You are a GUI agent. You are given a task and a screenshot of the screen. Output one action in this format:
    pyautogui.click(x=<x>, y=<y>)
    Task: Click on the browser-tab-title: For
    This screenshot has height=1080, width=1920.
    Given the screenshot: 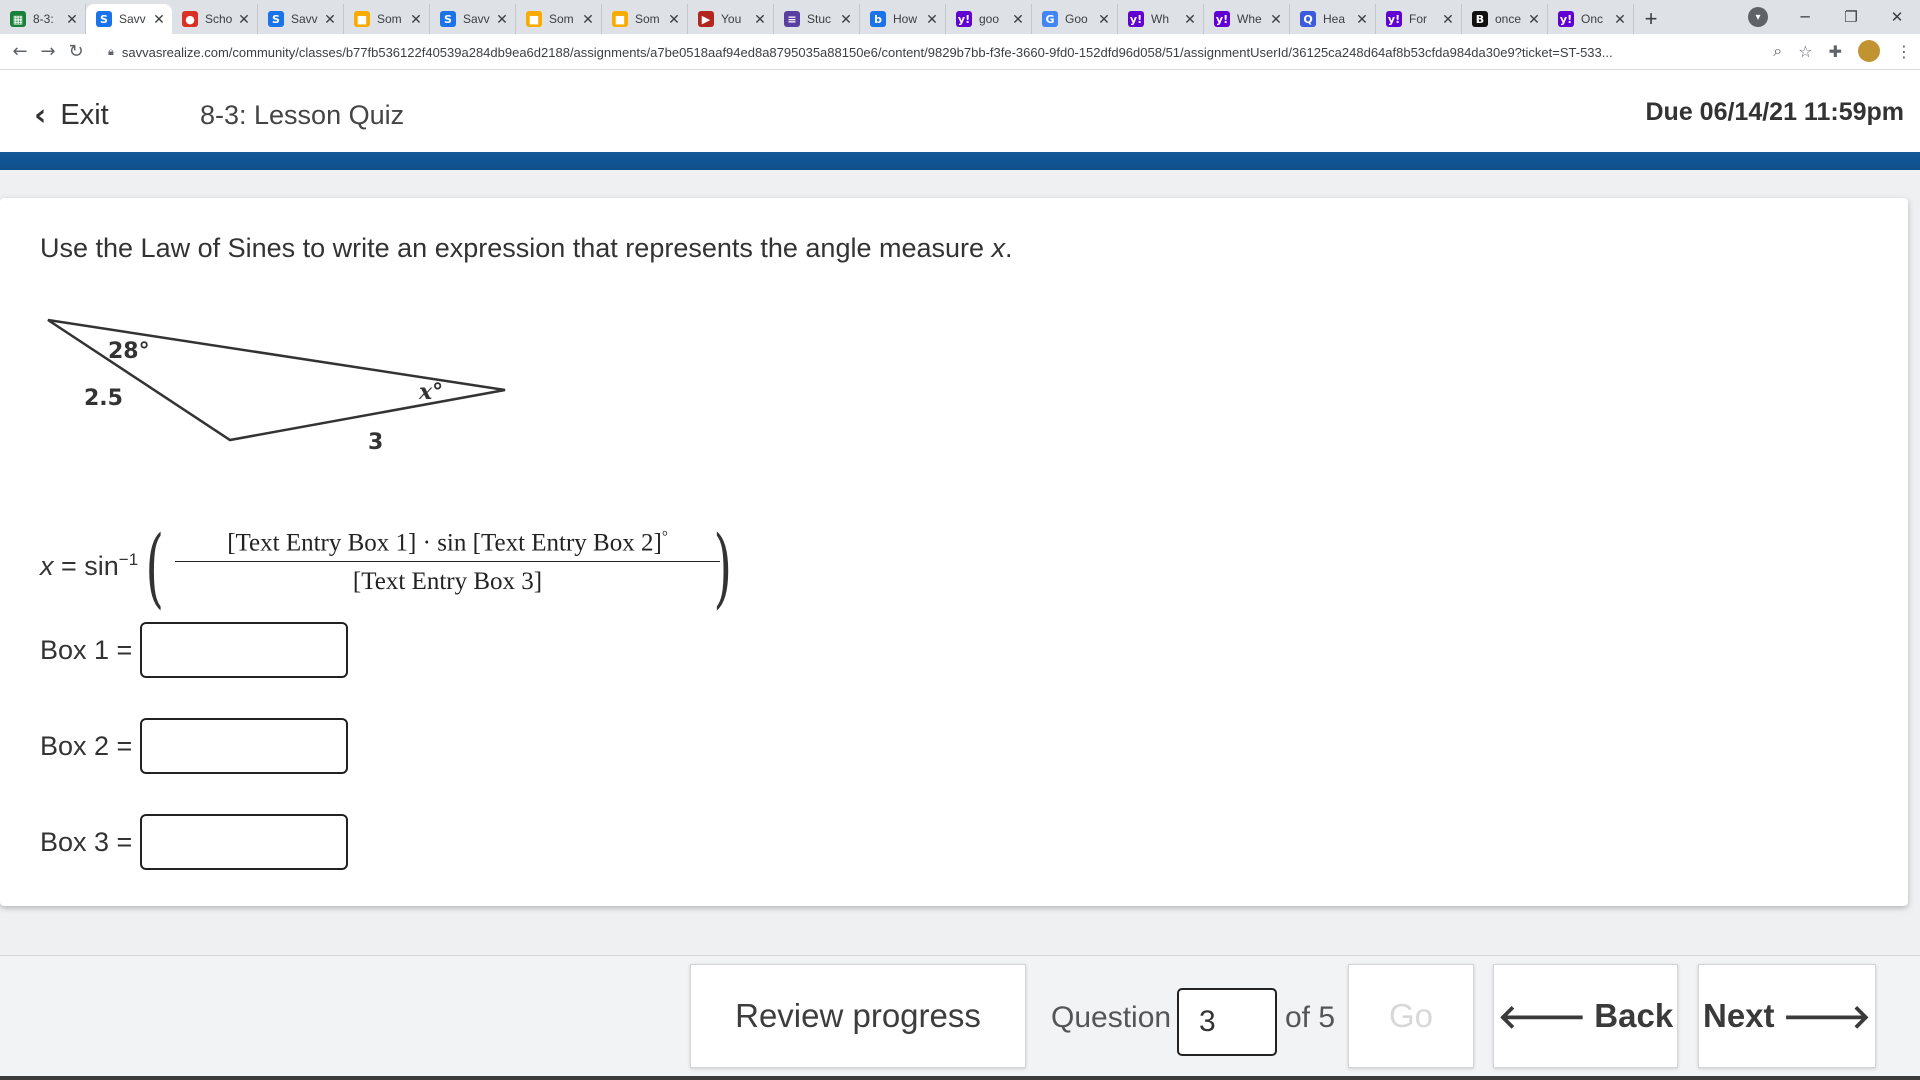 What is the action you would take?
    pyautogui.click(x=1418, y=19)
    